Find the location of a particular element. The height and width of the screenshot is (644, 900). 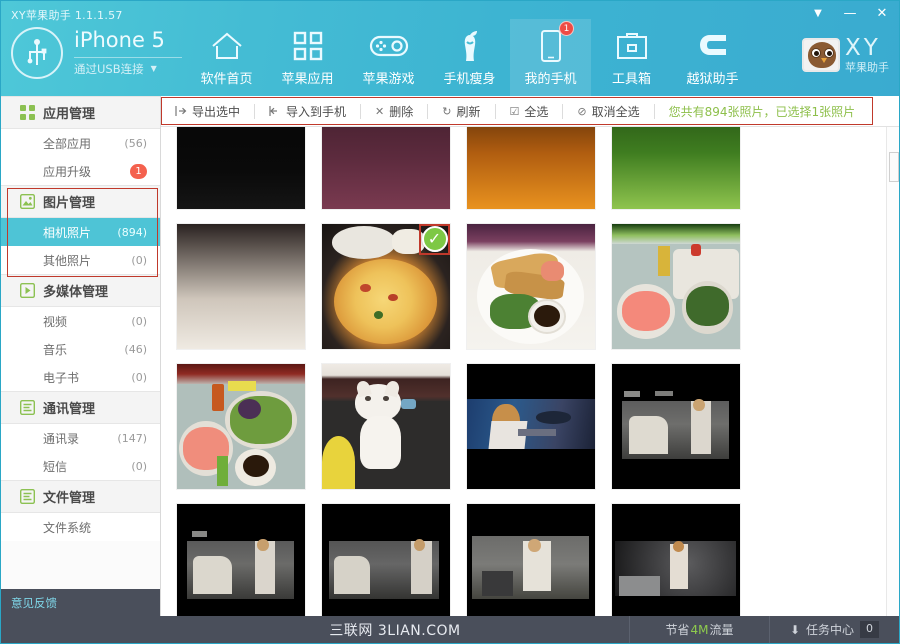

sidebar-group-label: 通讯管理 is located at coordinates (69, 409).